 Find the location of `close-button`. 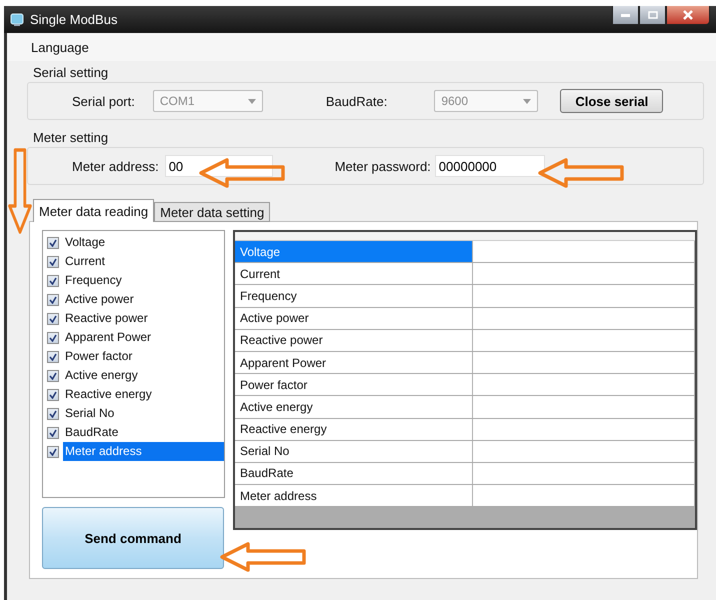

close-button is located at coordinates (688, 15).